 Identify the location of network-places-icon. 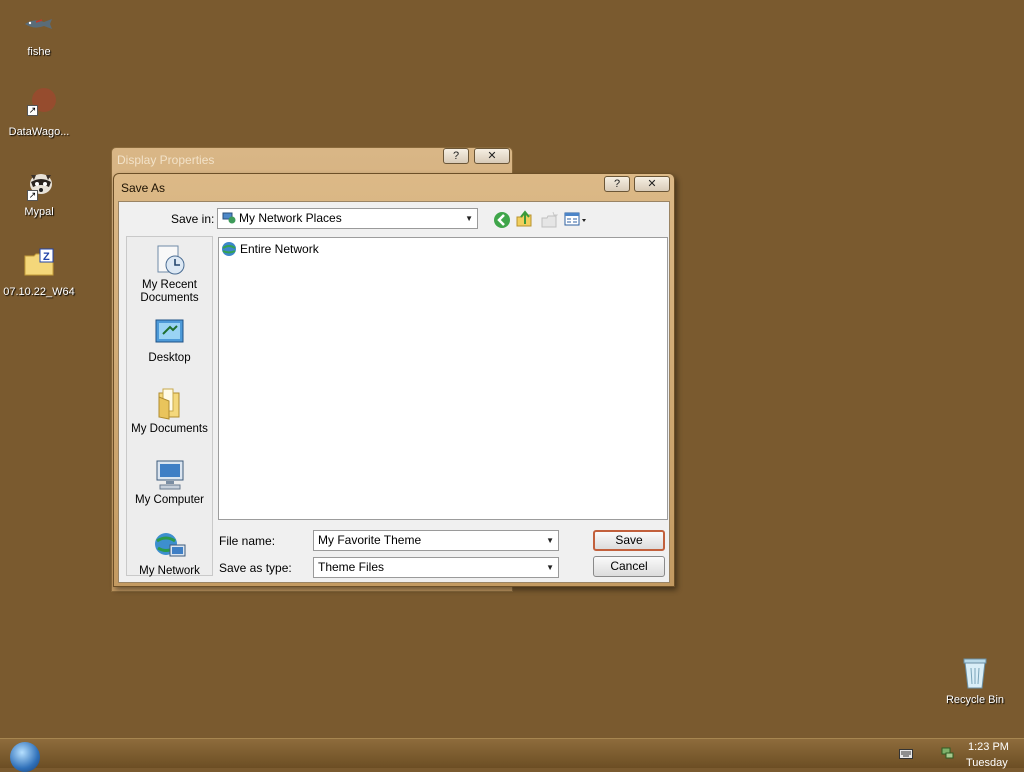
(229, 217).